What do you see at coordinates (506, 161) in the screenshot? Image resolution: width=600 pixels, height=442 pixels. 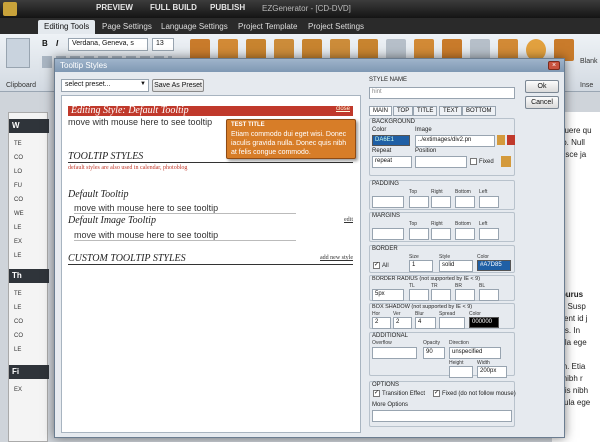 I see `color-picker-icon` at bounding box center [506, 161].